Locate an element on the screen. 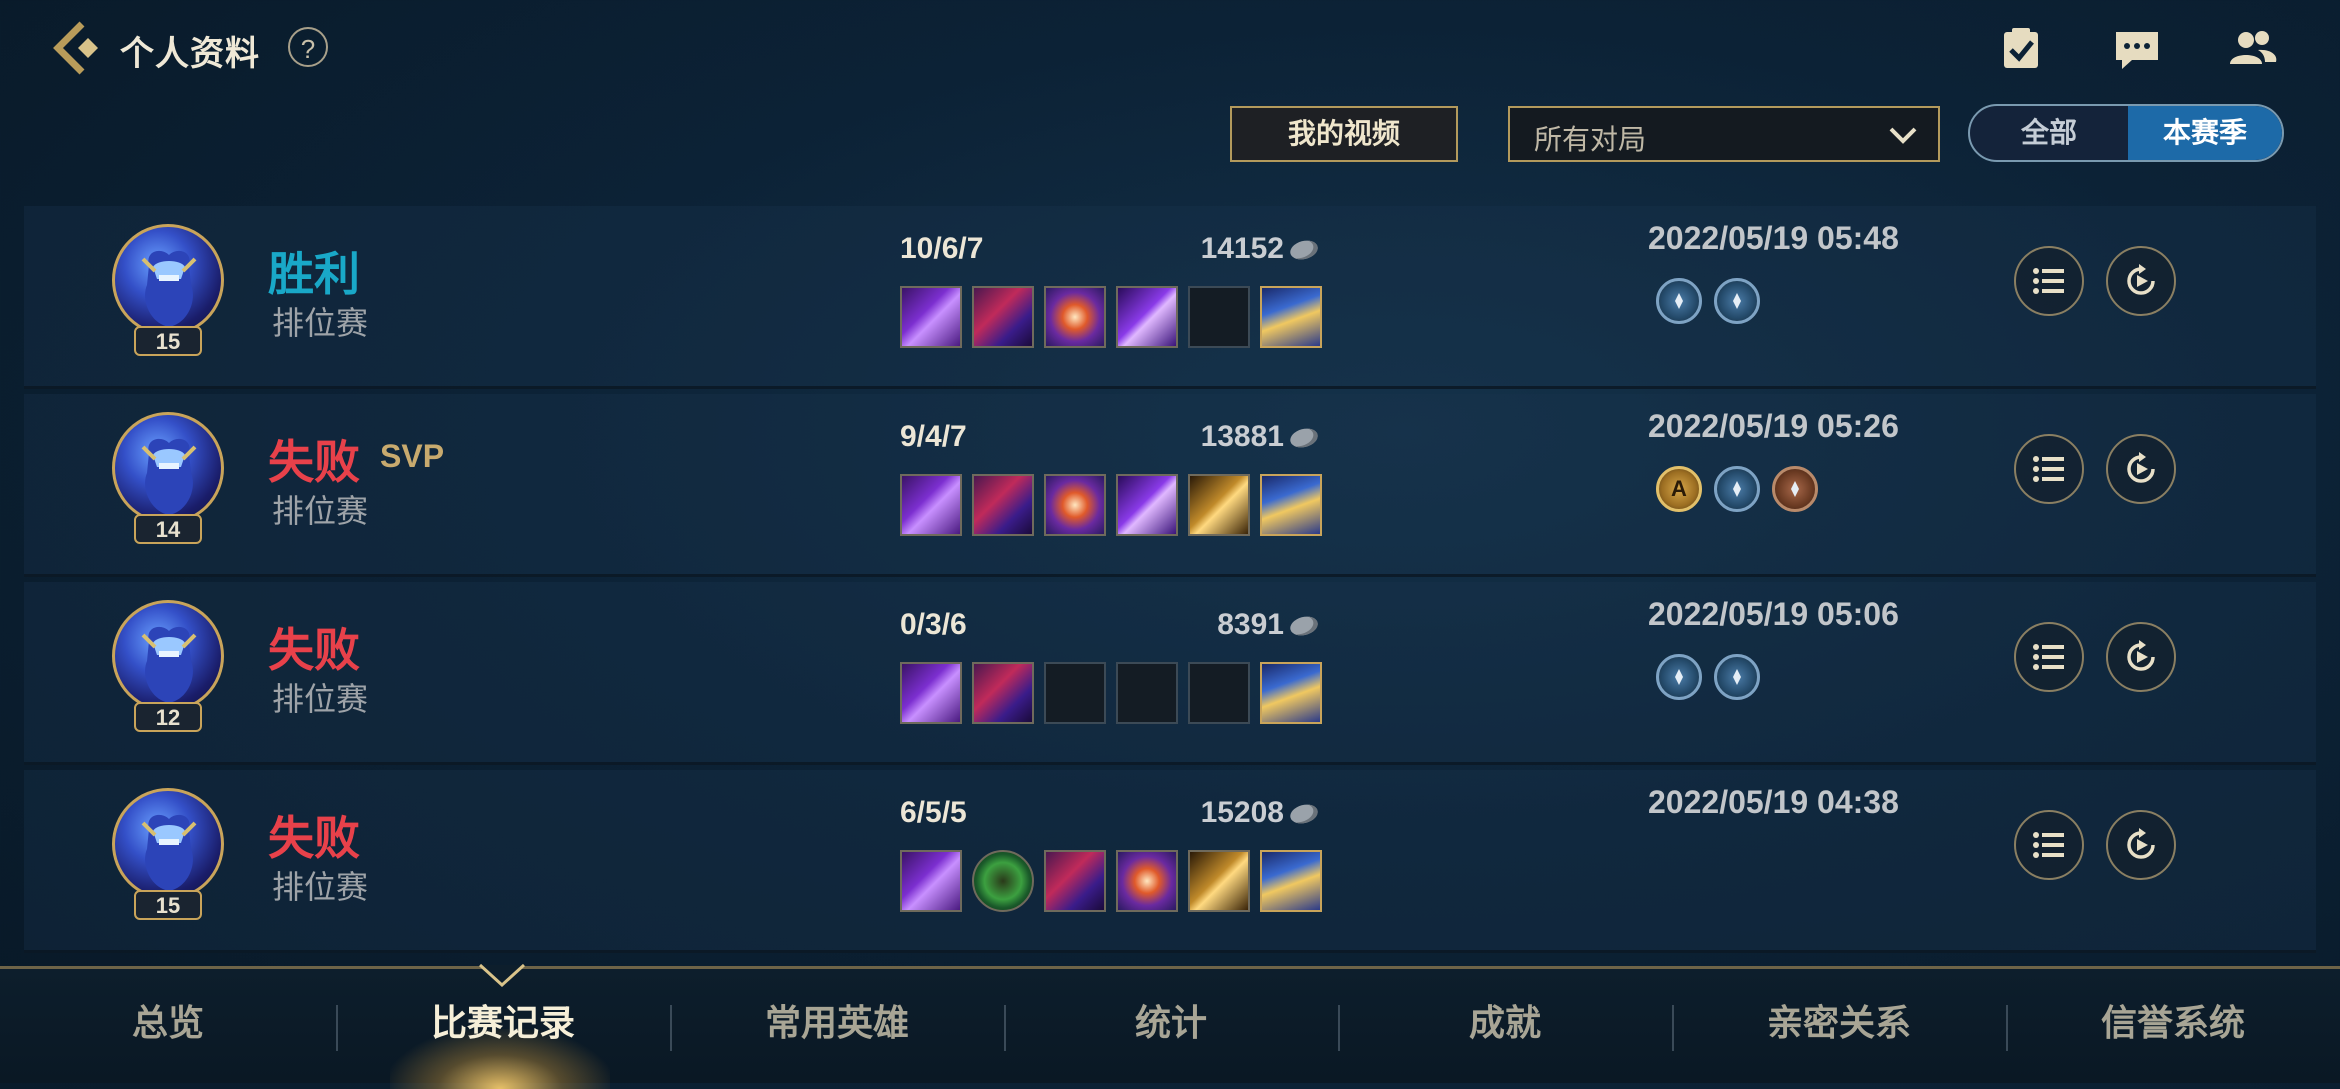  match-datetime: 2022/05/19 04:38 is located at coordinates (1773, 802).